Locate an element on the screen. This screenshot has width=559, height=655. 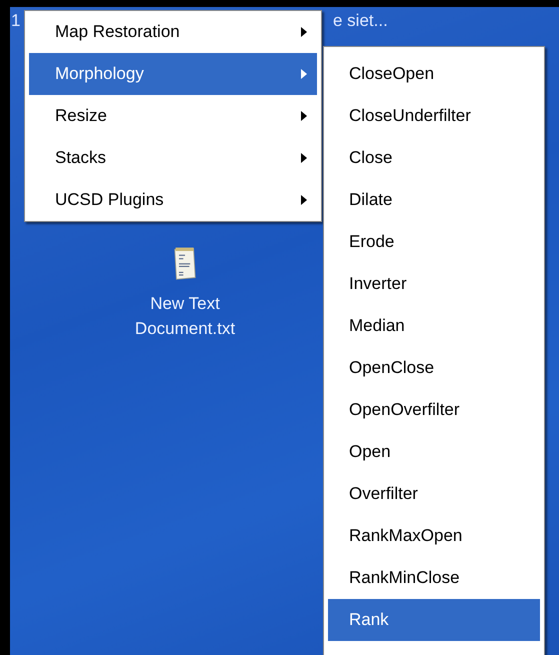
menu-item: Map Restoration is located at coordinates (173, 32).